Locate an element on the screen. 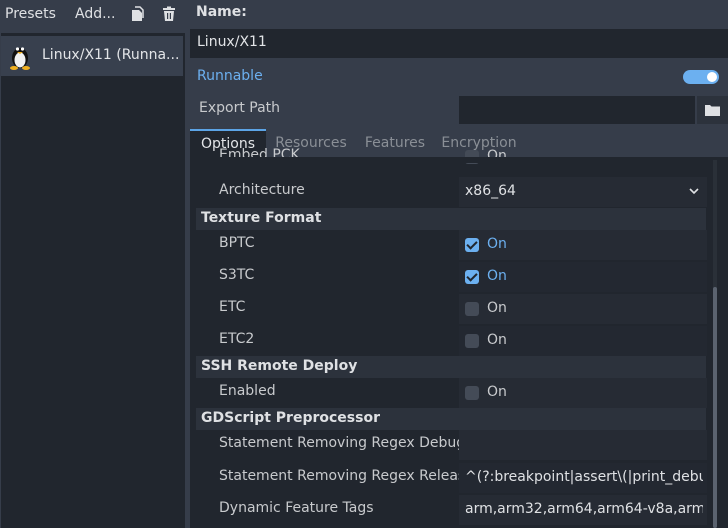 This screenshot has height=528, width=728. option-label: ETC2 is located at coordinates (237, 339).